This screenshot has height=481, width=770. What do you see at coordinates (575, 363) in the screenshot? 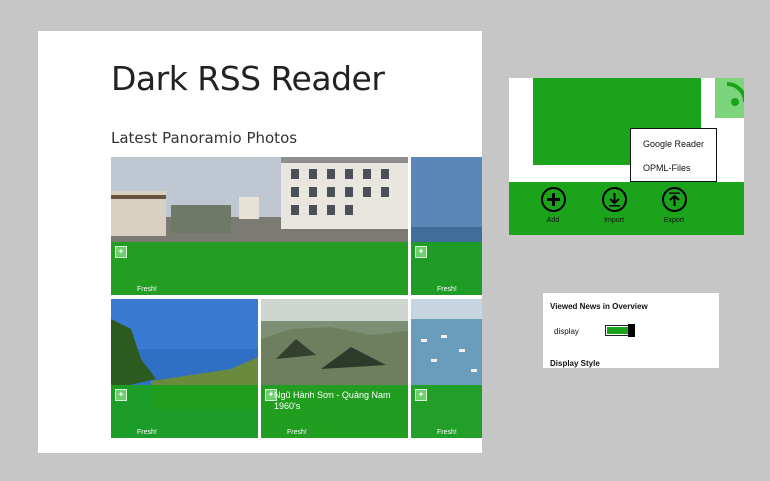
I see `display-style-heading: Display Style` at bounding box center [575, 363].